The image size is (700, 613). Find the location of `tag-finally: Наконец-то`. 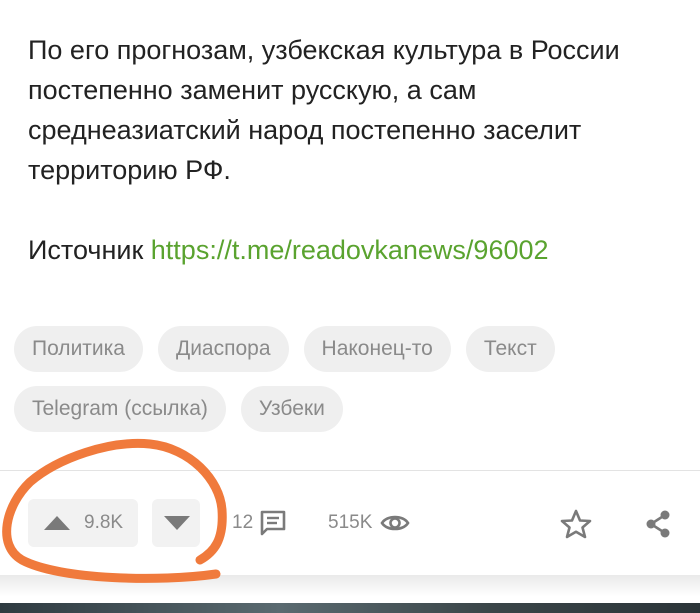

tag-finally: Наконец-то is located at coordinates (377, 349).